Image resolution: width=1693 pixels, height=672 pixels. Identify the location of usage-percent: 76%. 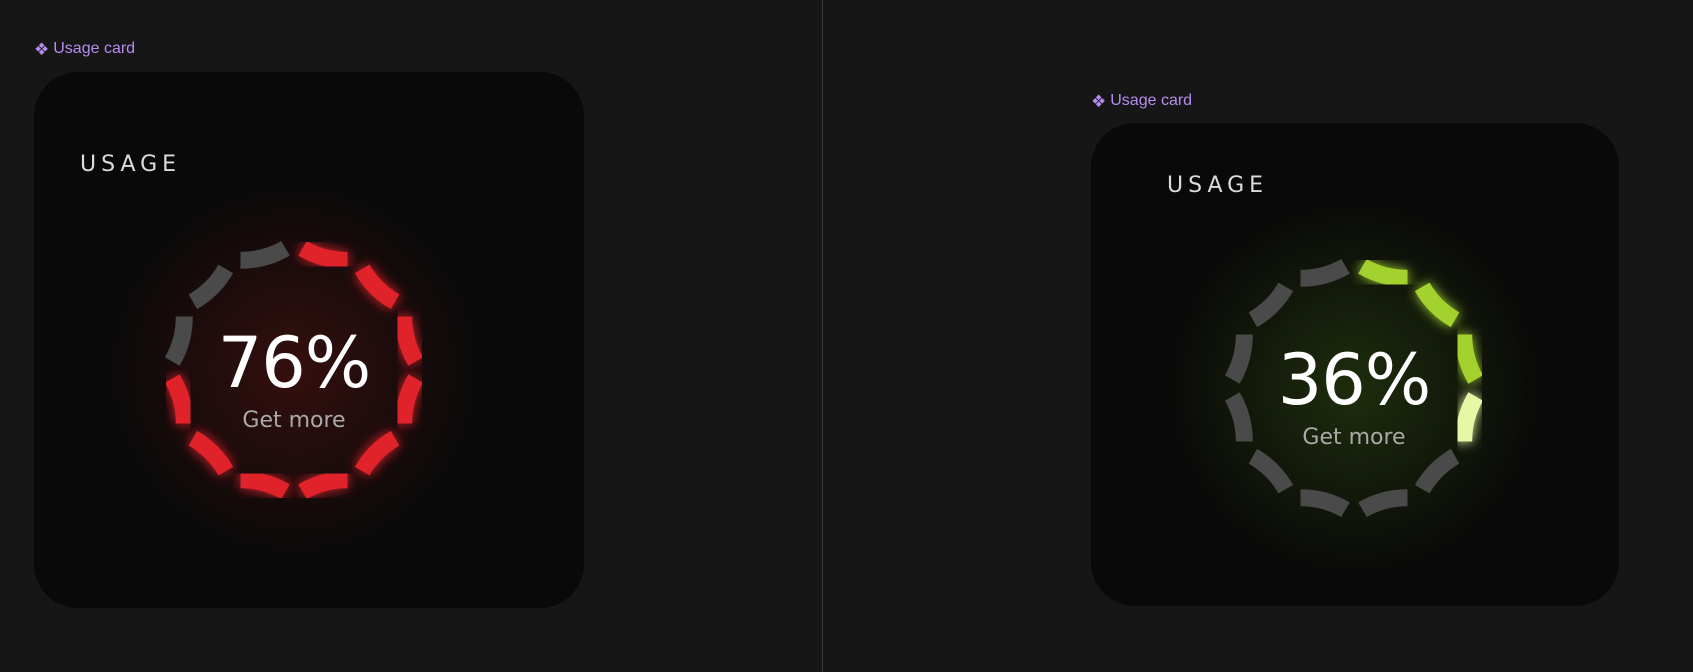
(294, 363).